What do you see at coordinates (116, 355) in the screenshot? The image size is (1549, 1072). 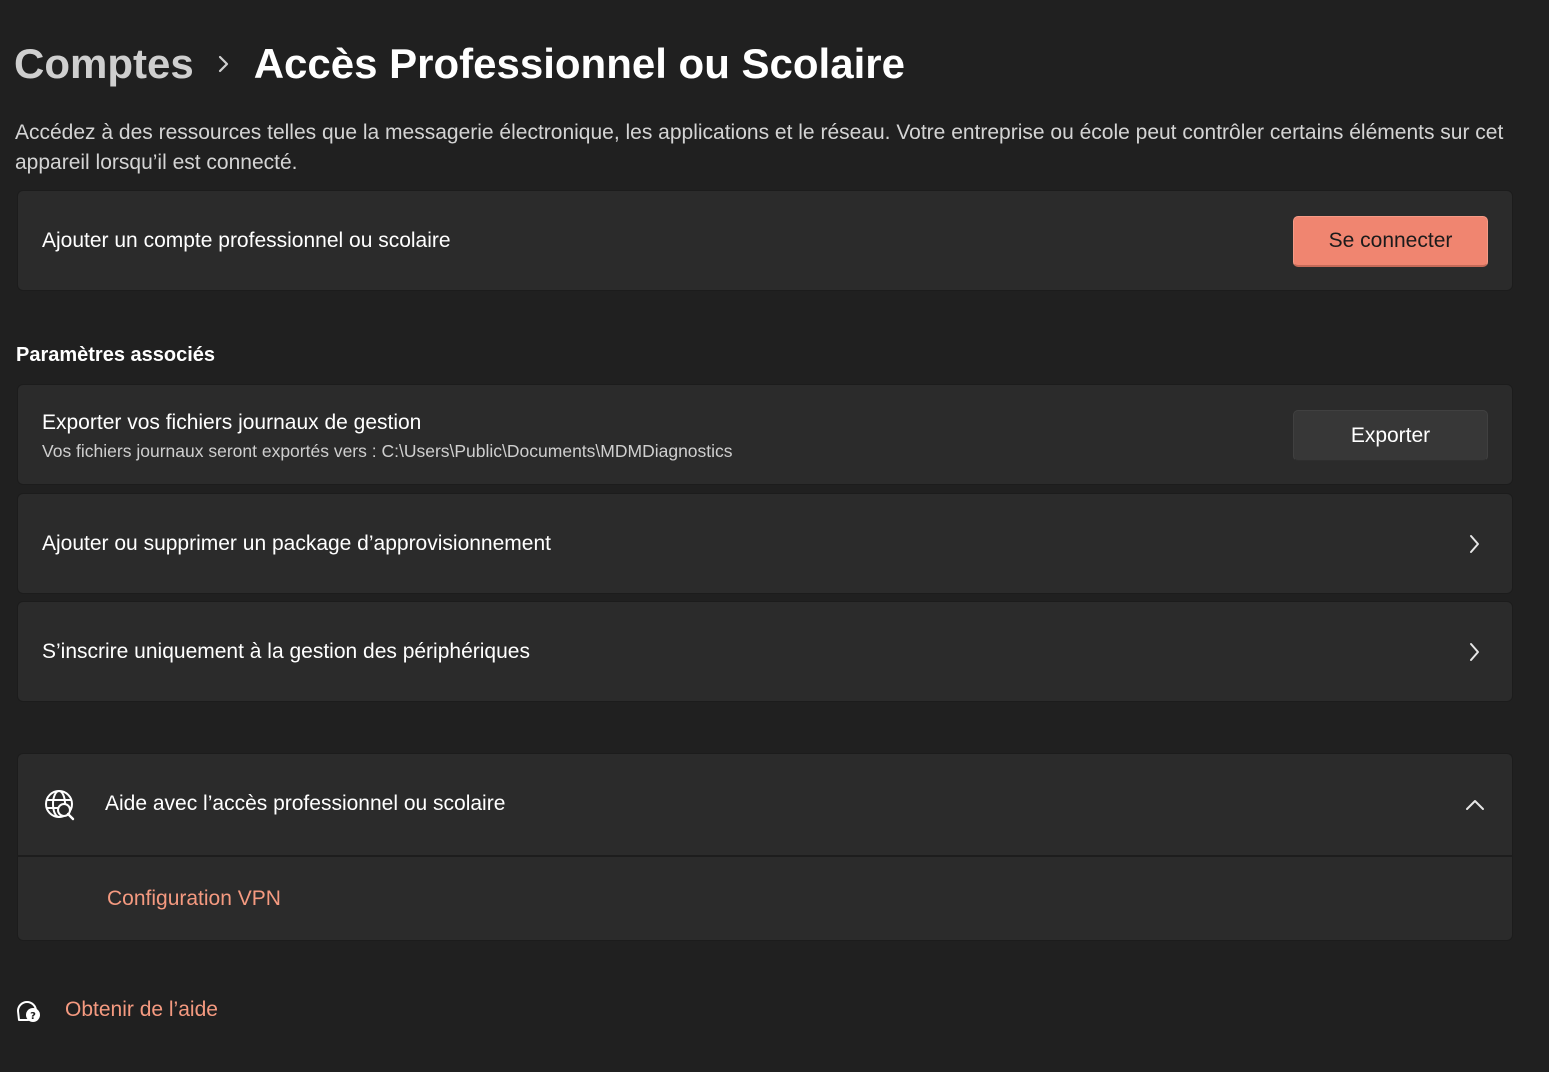 I see `related-settings-heading: Paramètres associés` at bounding box center [116, 355].